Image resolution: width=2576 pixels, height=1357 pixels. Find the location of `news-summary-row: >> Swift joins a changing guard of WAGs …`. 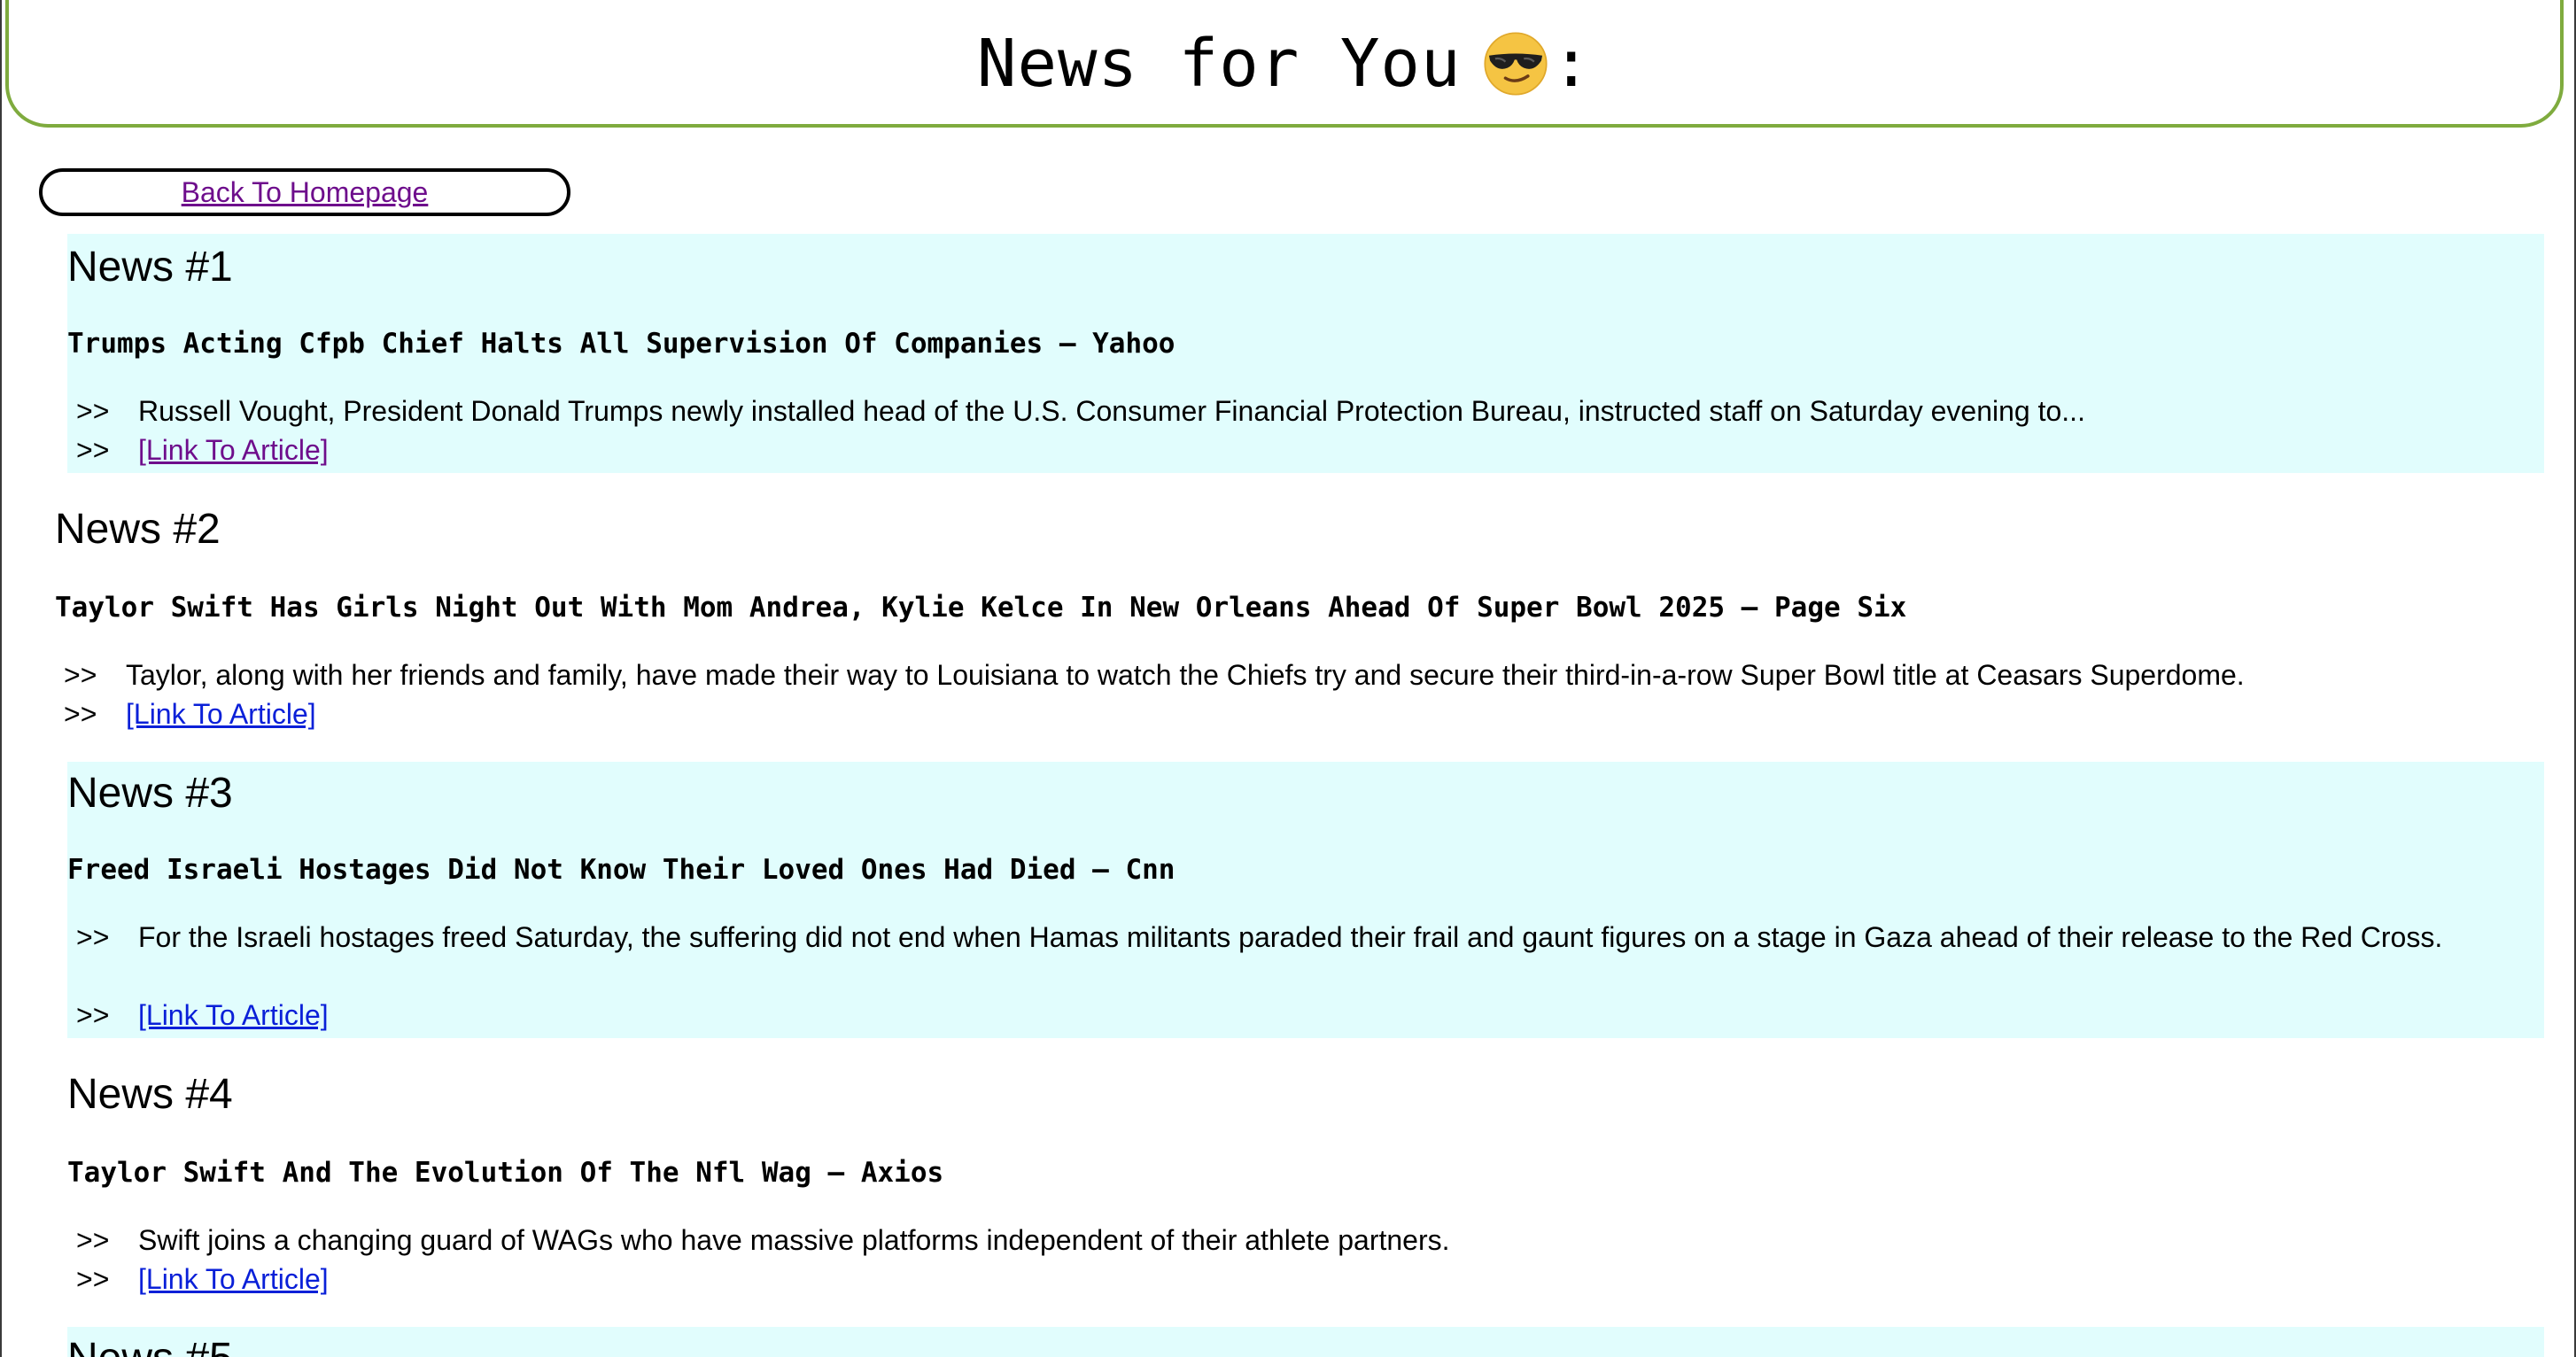

news-summary-row: >> Swift joins a changing guard of WAGs … is located at coordinates (1301, 1240).